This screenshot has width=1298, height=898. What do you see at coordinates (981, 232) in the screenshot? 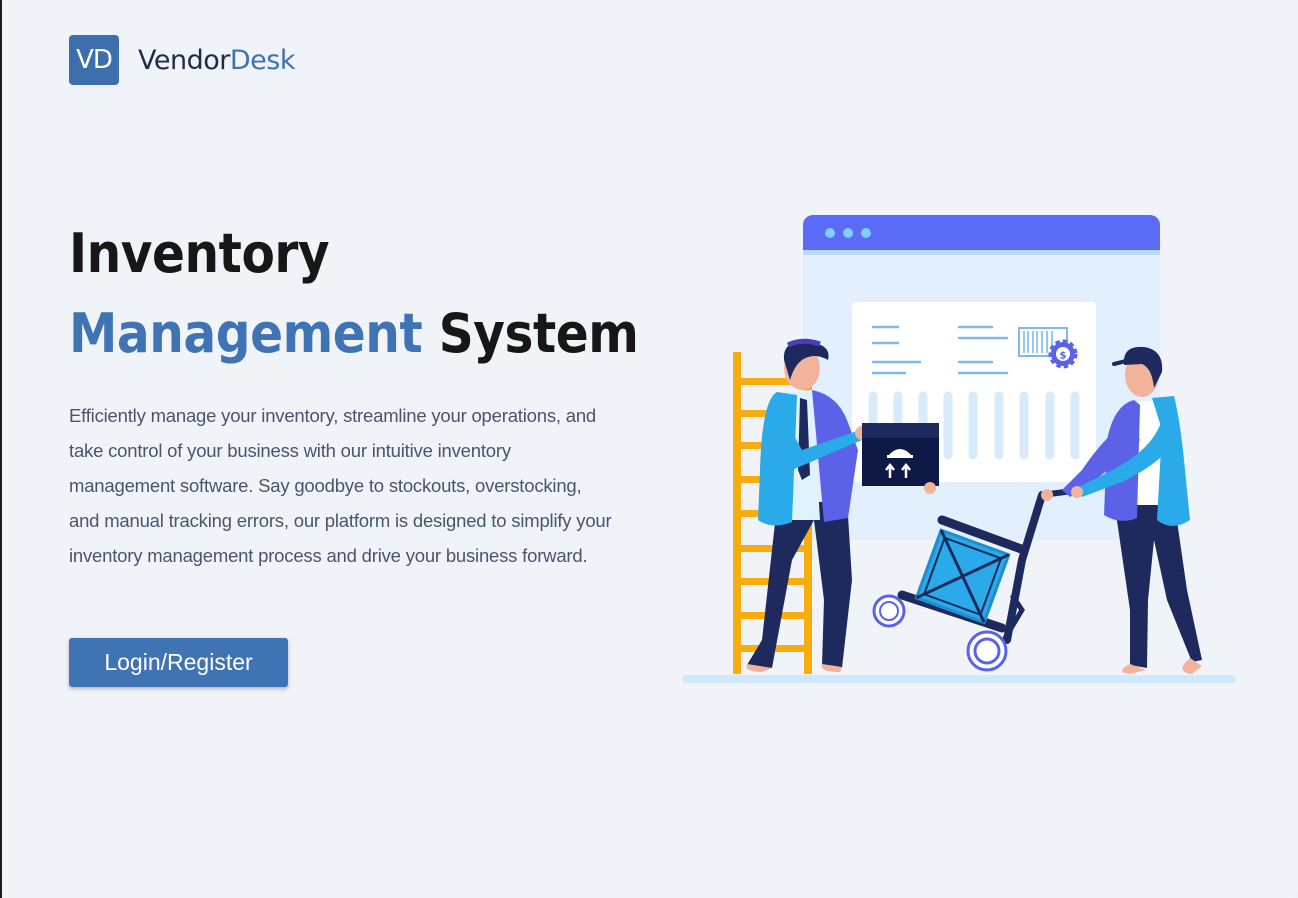
I see `browser-titlebar` at bounding box center [981, 232].